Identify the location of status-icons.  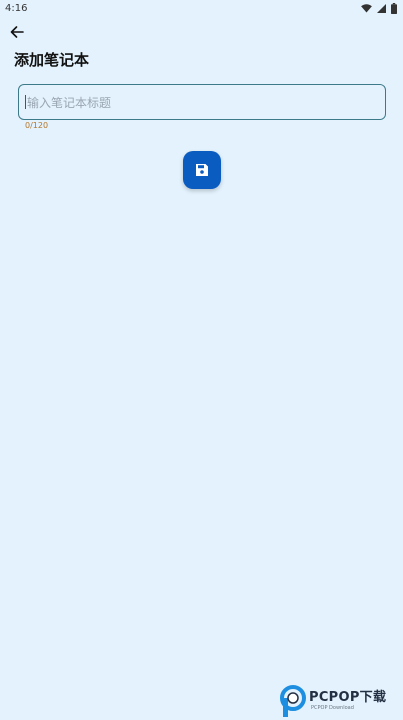
(379, 8).